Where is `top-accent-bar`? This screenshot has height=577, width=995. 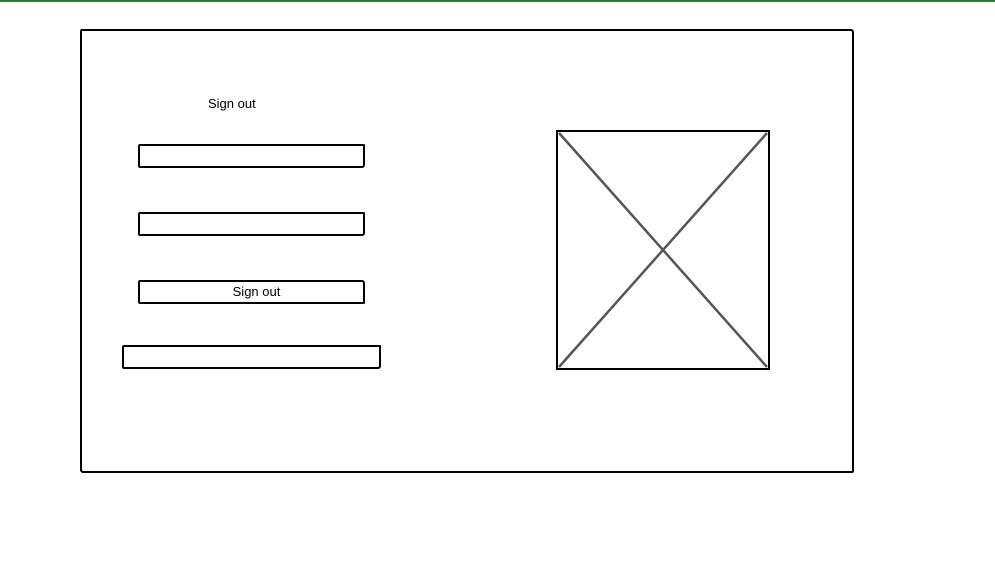
top-accent-bar is located at coordinates (497, 1).